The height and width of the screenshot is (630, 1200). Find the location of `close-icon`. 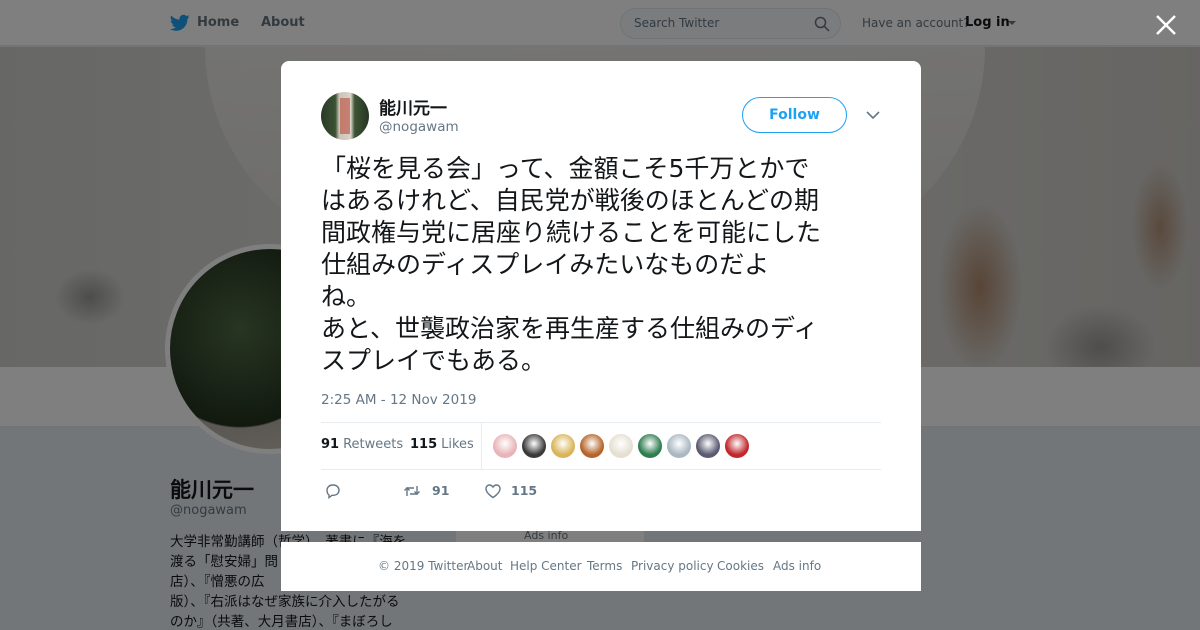

close-icon is located at coordinates (1166, 25).